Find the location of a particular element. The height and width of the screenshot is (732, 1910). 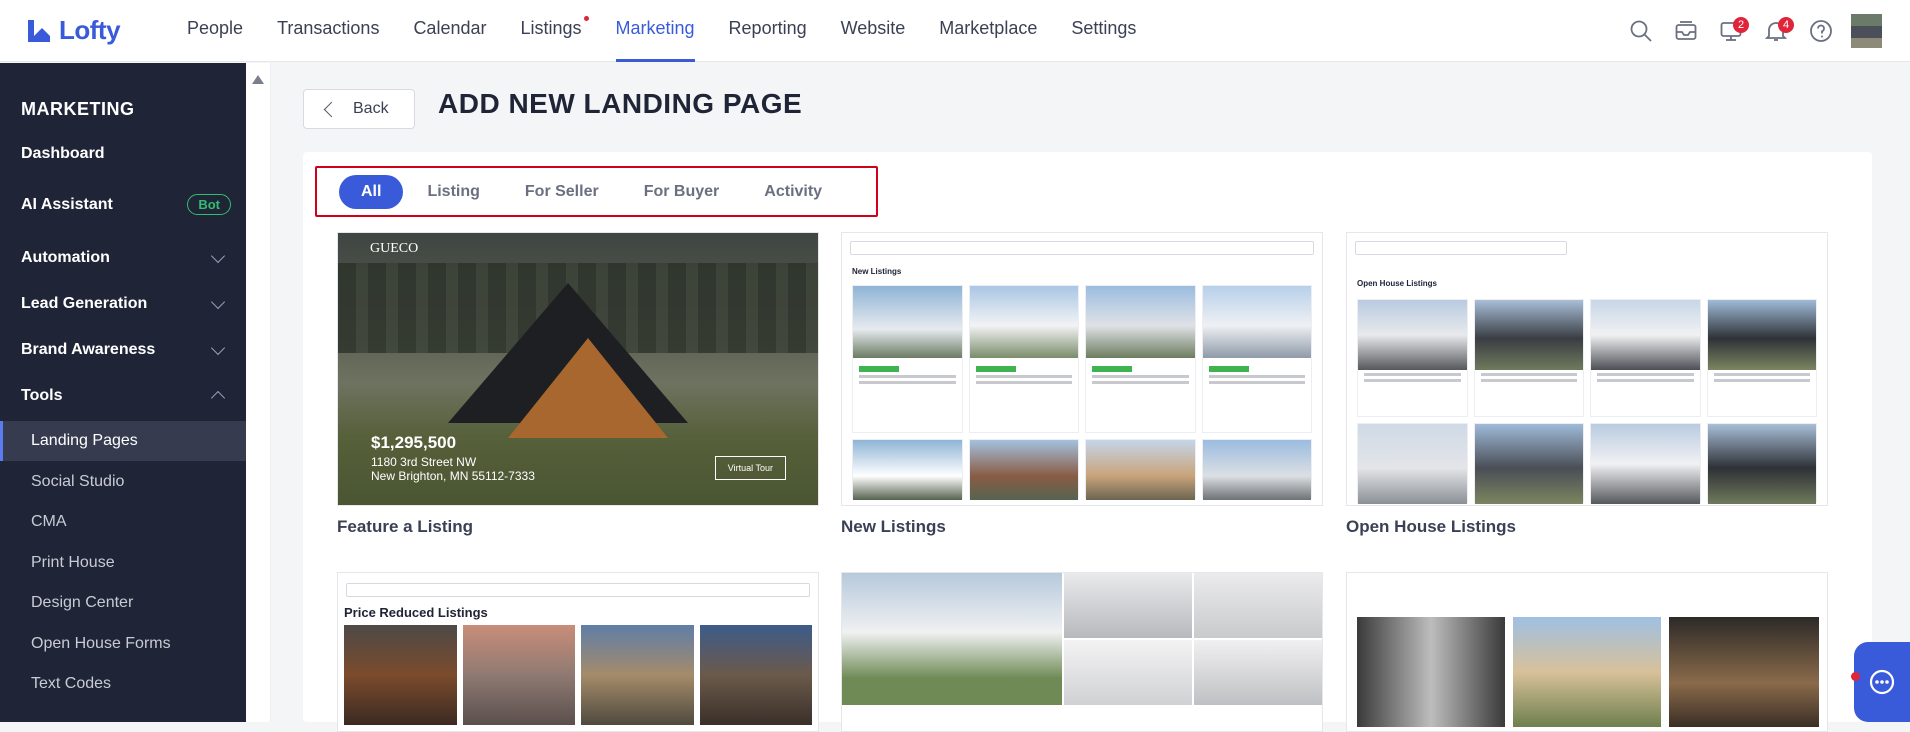

lofty-logo: Lofty is located at coordinates (97, 30).